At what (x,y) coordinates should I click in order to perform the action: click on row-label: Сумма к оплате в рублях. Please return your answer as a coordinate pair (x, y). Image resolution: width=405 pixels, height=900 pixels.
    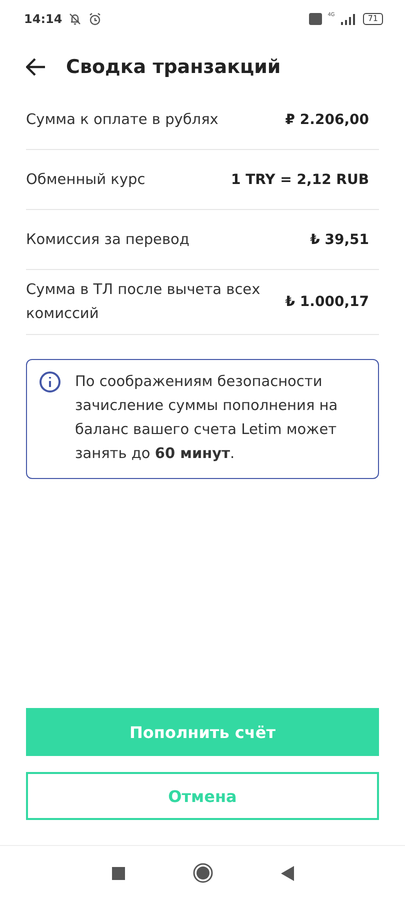
    Looking at the image, I should click on (122, 120).